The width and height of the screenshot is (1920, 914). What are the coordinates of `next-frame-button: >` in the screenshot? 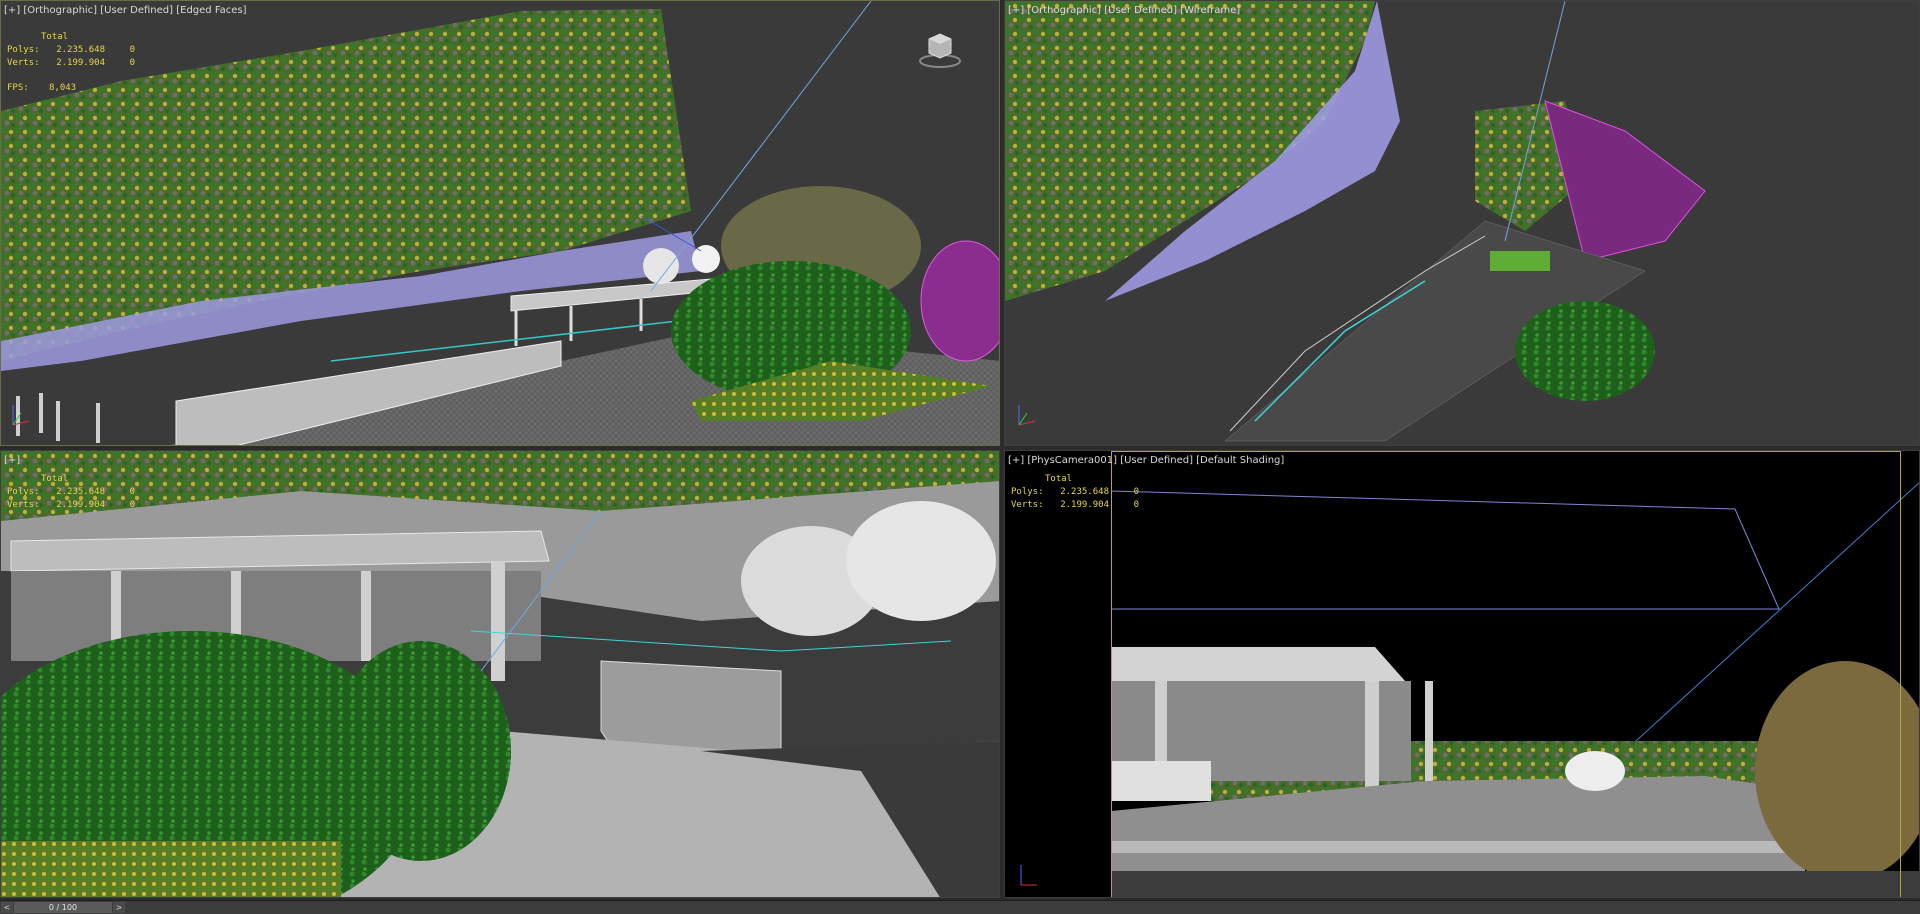 It's located at (119, 907).